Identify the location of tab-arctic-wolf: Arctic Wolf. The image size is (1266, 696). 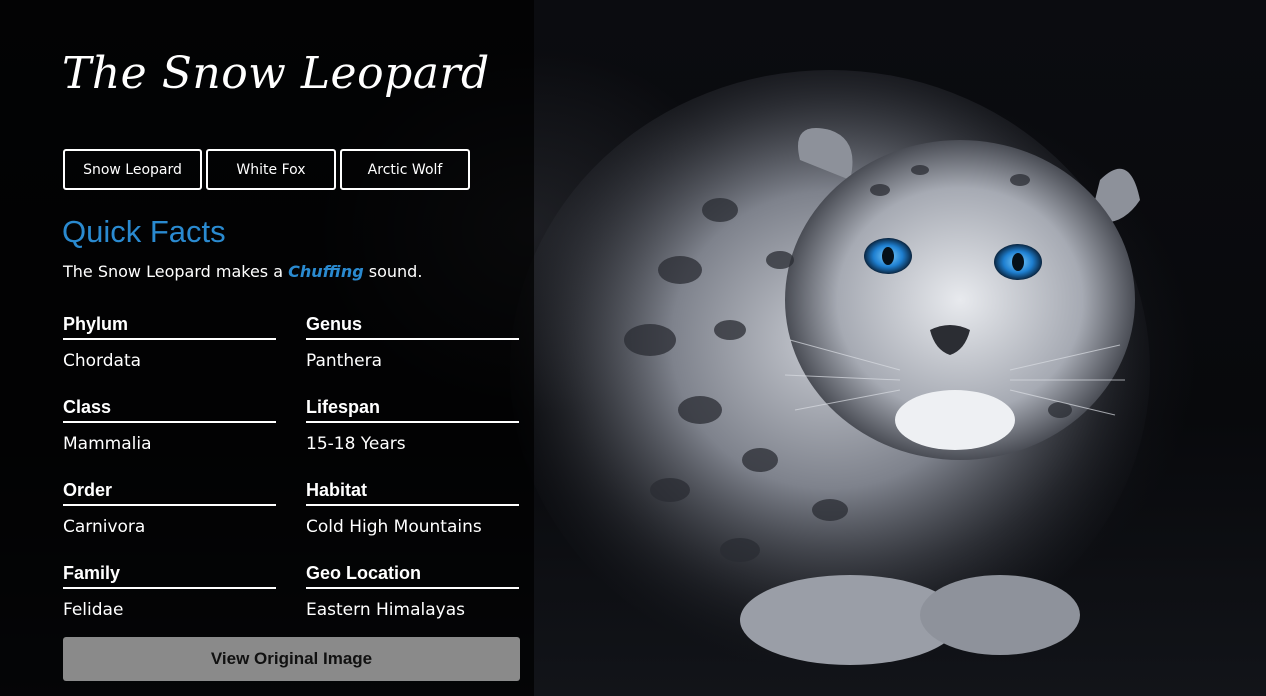
(405, 169).